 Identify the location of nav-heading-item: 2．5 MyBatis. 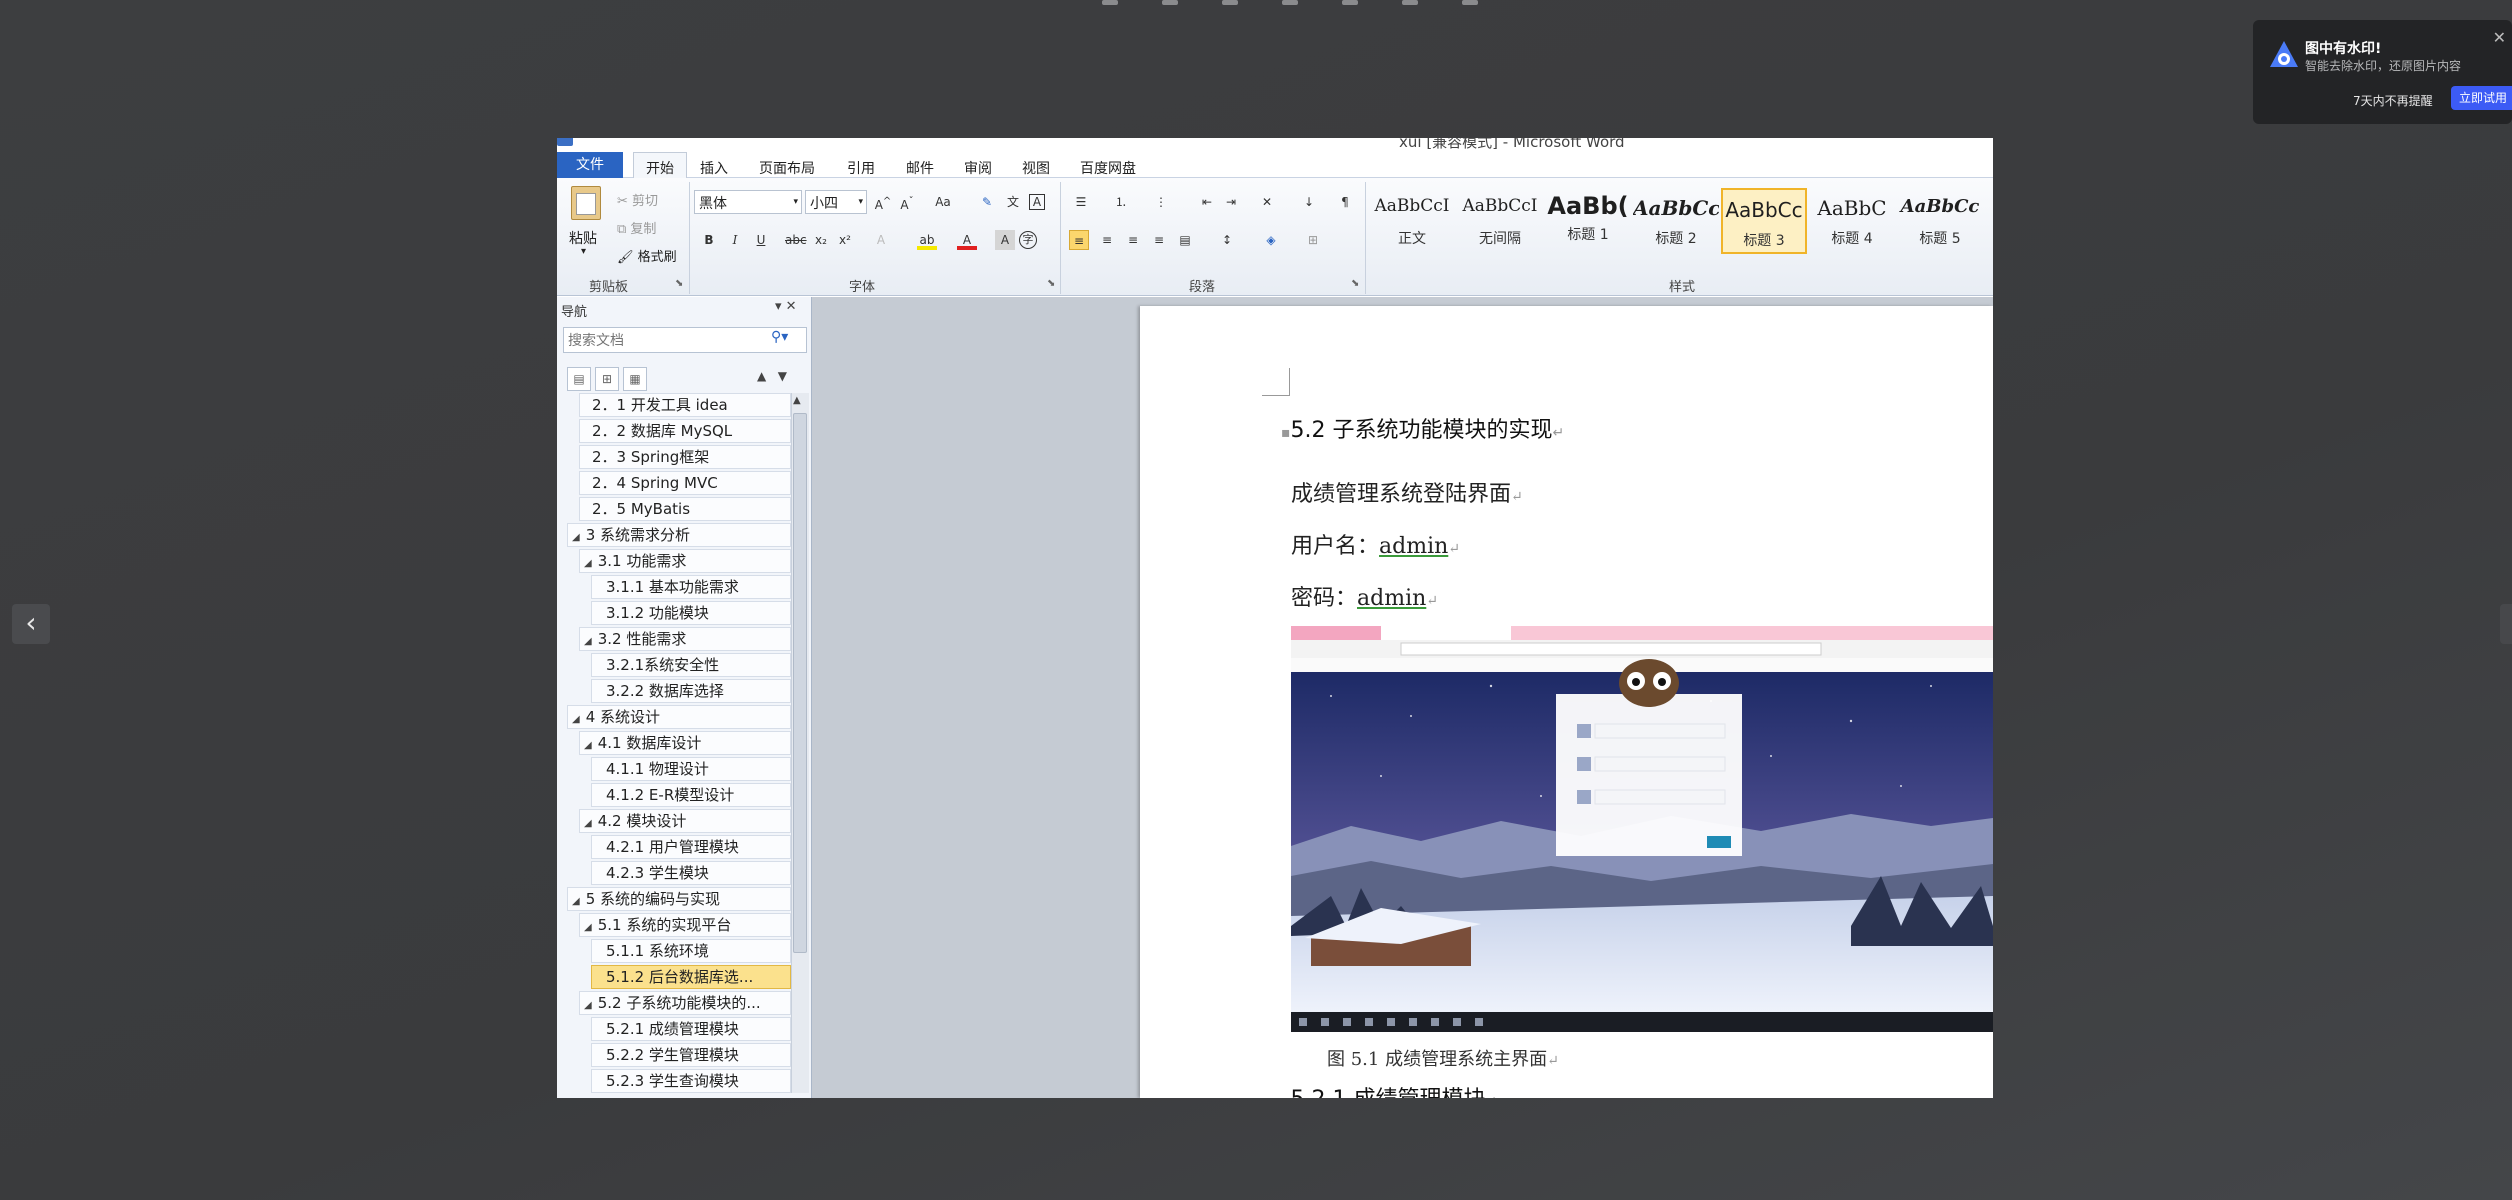
(685, 509).